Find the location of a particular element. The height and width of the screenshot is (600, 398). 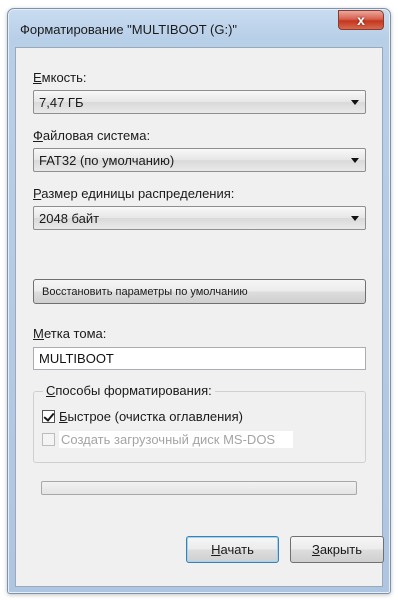

volume-label-input is located at coordinates (199, 358).